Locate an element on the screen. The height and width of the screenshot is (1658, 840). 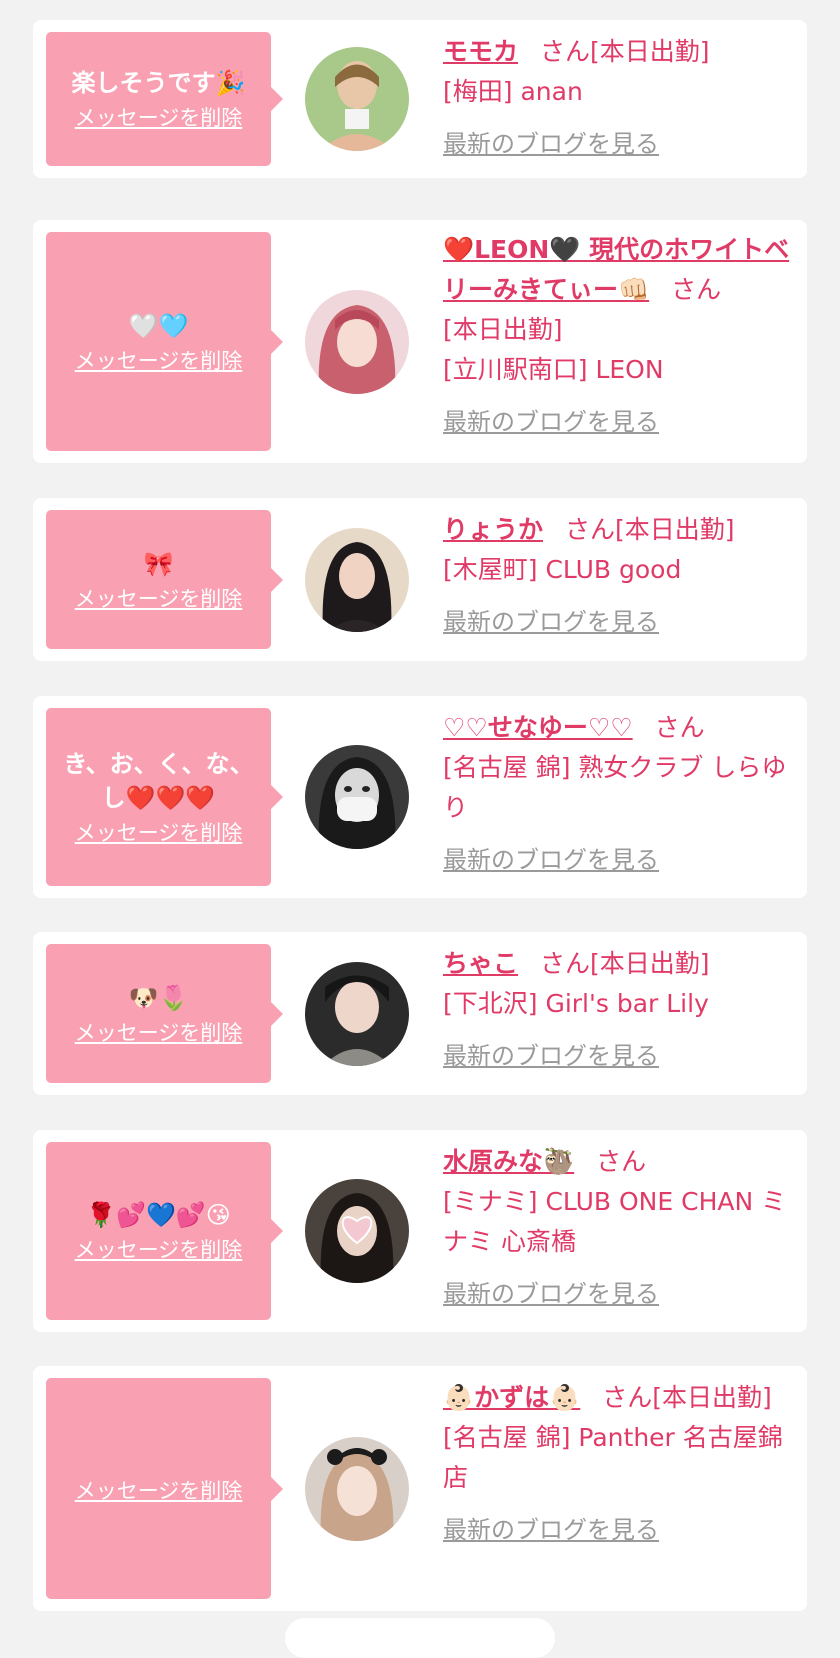
shop-name: [ミナミ] CLUB ONE CHAN ミナミ 心斎橋 is located at coordinates (615, 1221).